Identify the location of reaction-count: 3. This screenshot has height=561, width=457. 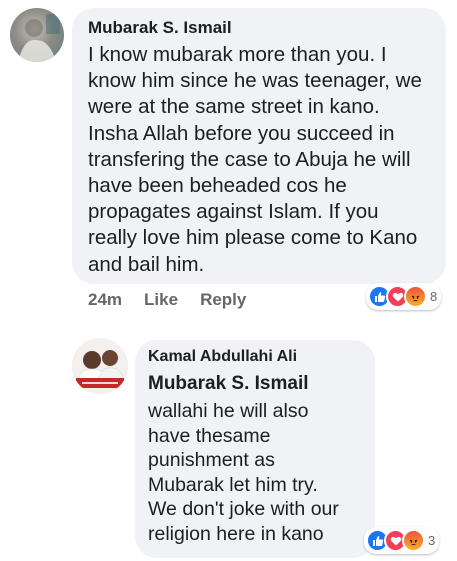
(432, 540).